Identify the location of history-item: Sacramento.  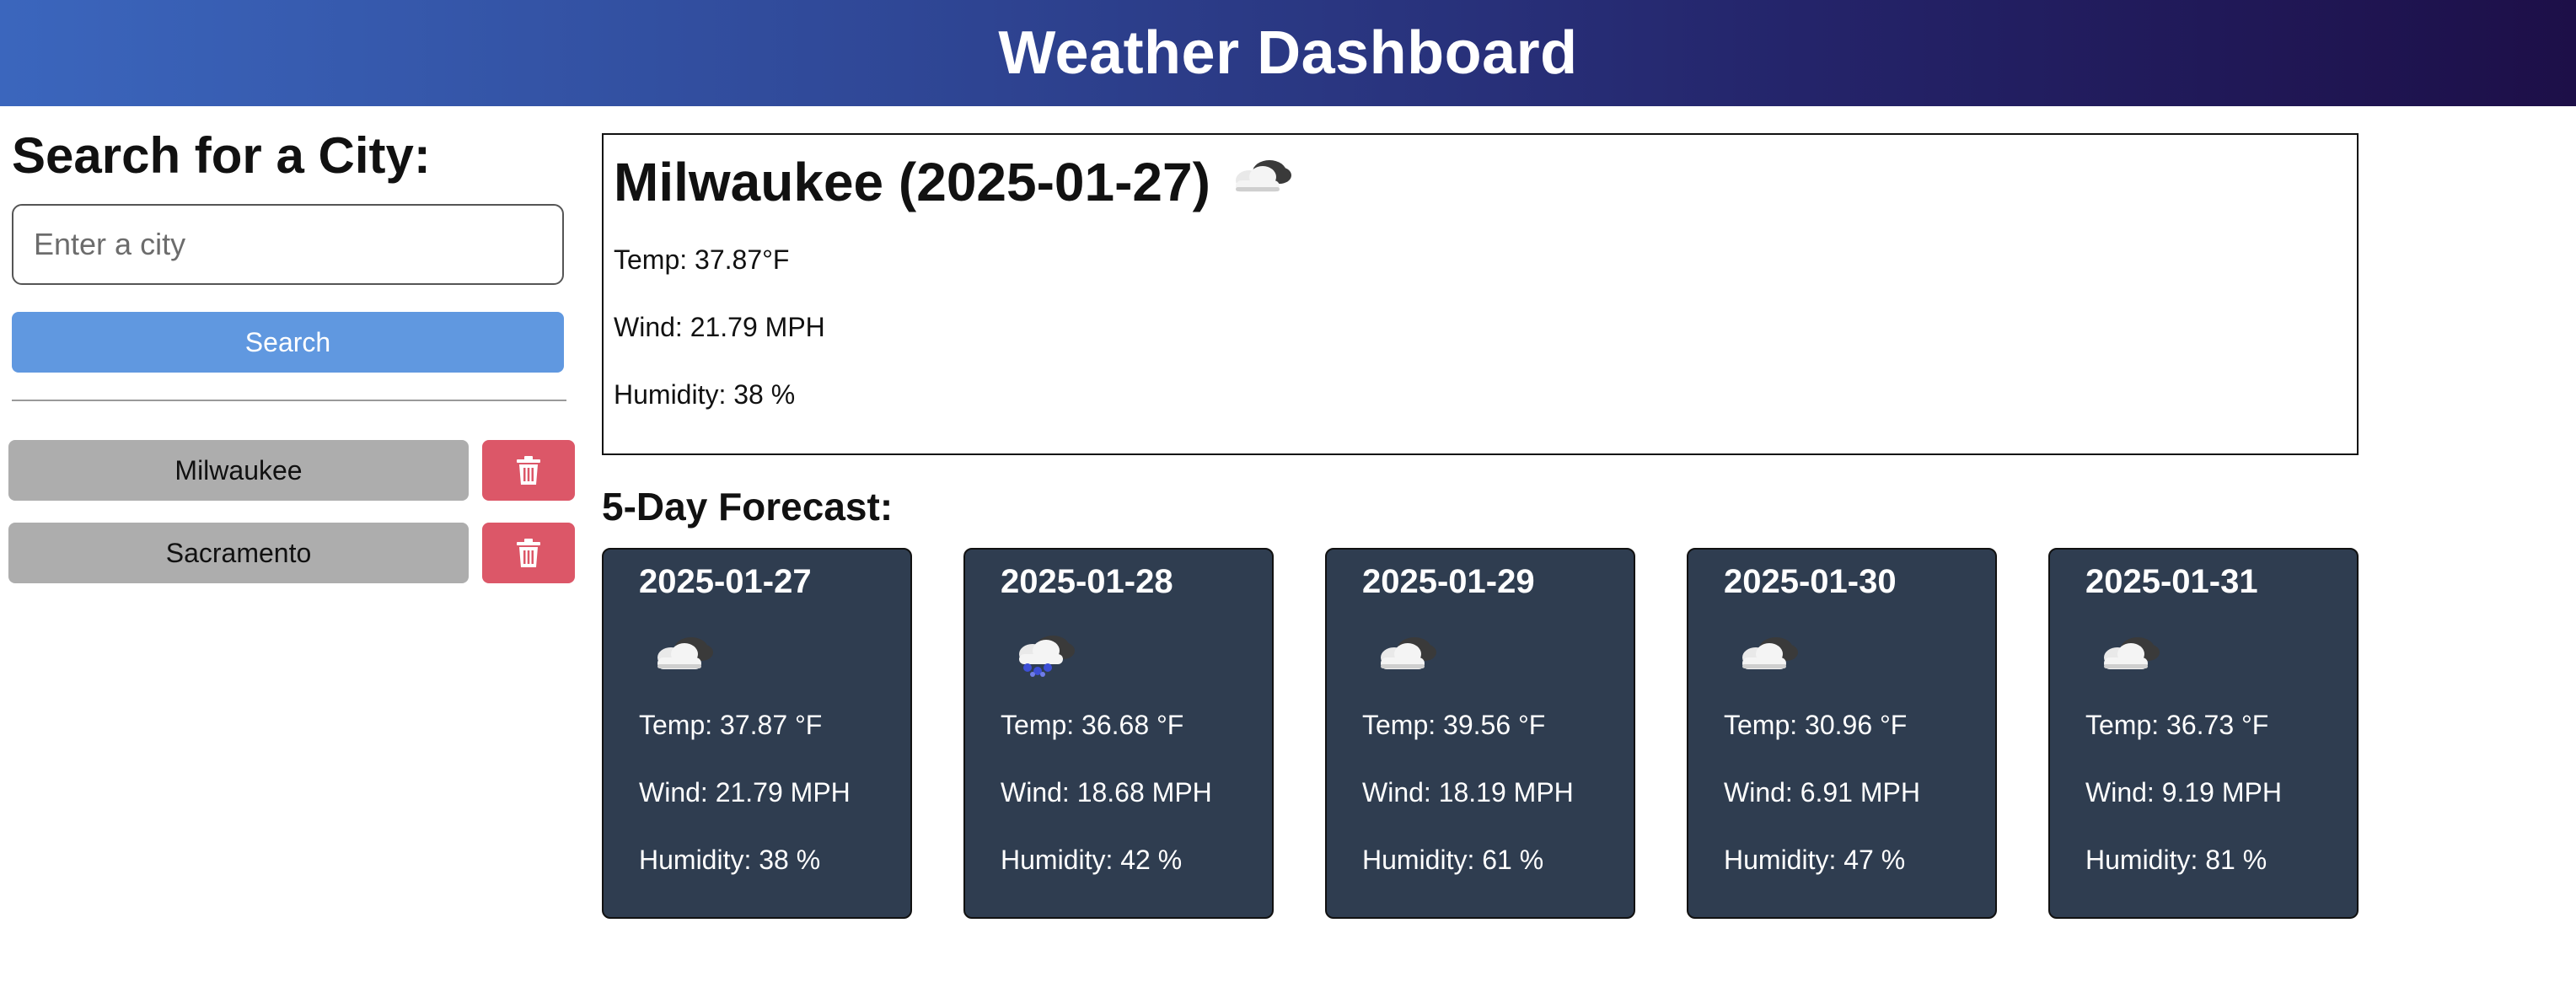
(291, 553).